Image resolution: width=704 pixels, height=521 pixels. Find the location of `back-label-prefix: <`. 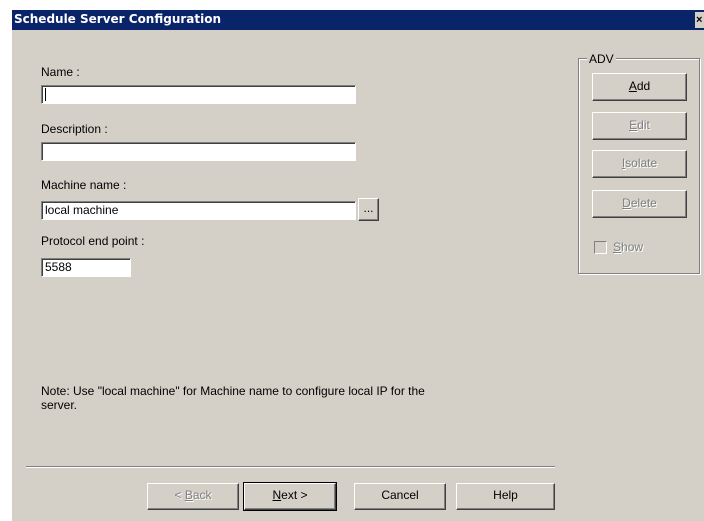

back-label-prefix: < is located at coordinates (179, 495).